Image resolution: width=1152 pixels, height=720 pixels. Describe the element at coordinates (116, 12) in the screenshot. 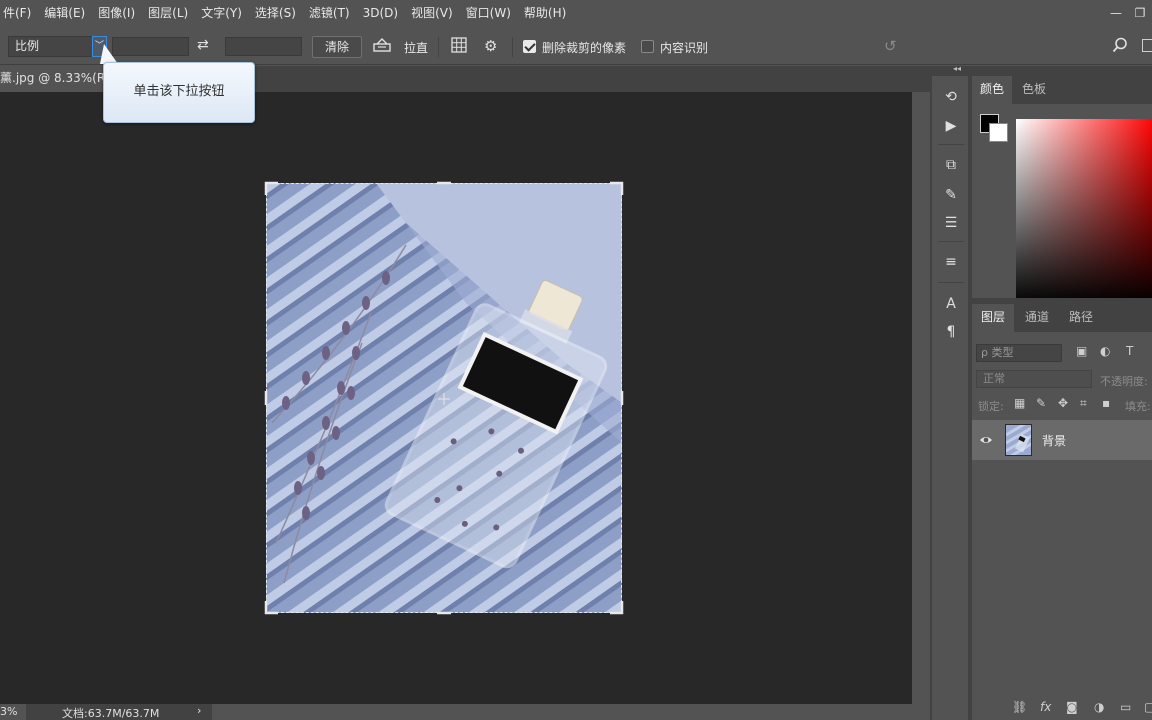

I see `menu-image: 图像(I)` at that location.